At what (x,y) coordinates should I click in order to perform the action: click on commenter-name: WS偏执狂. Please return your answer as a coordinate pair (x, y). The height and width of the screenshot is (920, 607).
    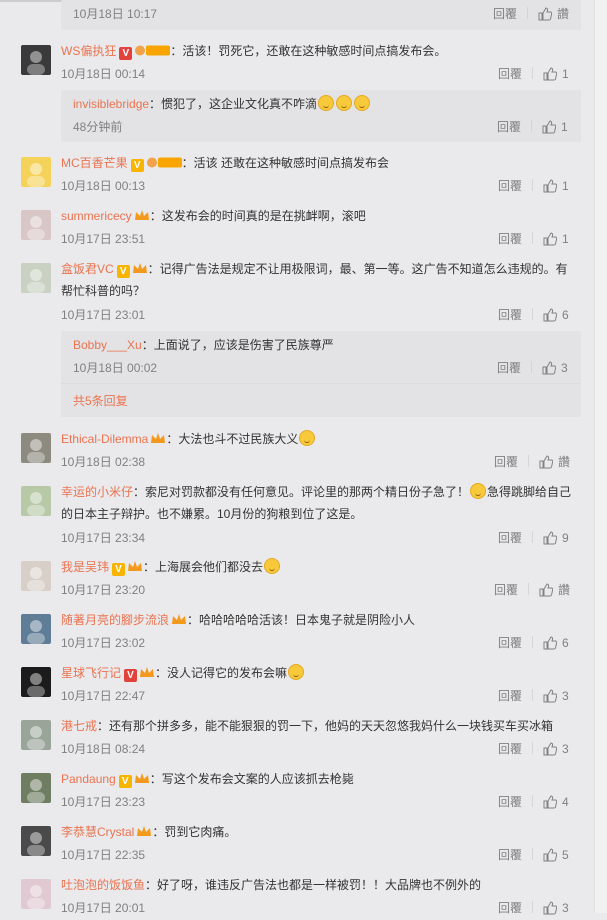
    Looking at the image, I should click on (88, 51).